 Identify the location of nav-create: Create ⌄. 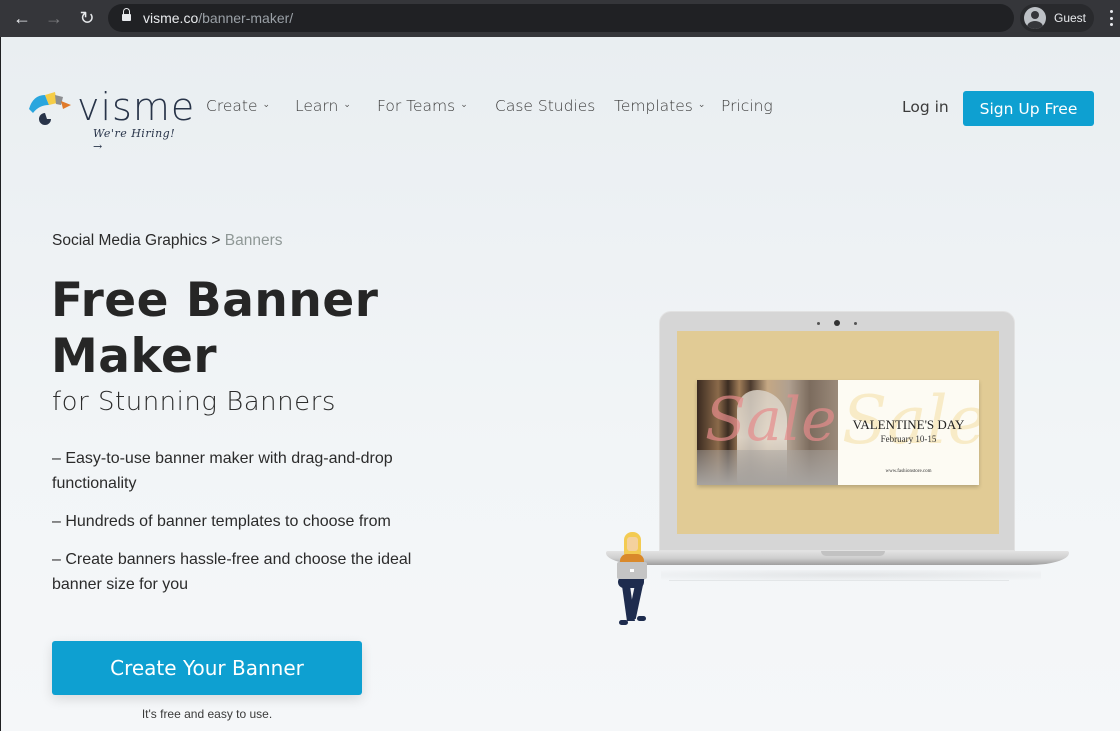
(238, 106).